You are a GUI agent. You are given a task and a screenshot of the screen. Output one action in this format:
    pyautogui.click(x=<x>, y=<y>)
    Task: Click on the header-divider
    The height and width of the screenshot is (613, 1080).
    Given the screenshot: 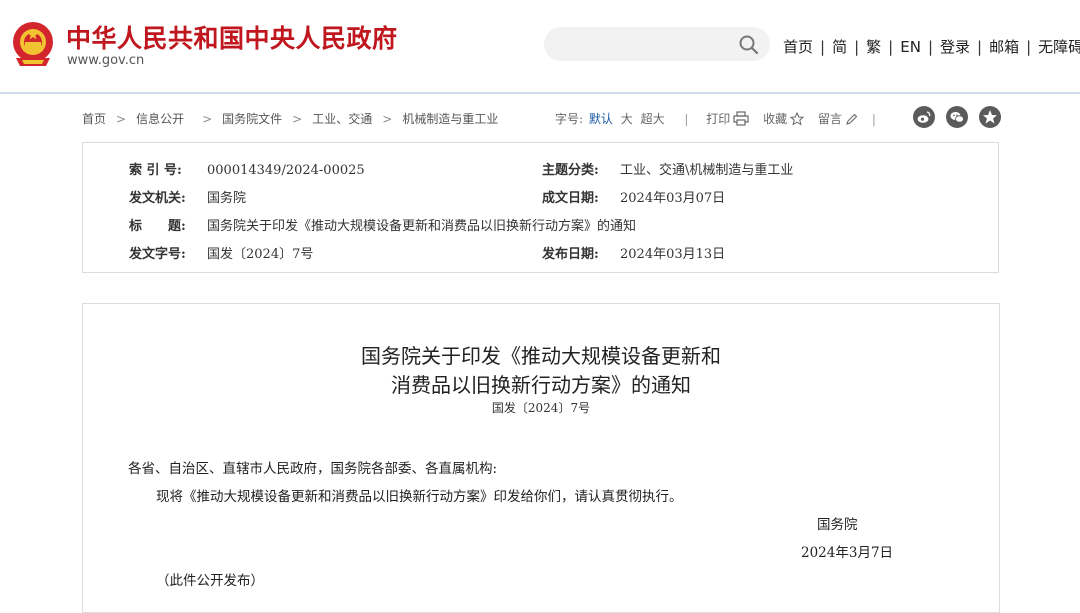 What is the action you would take?
    pyautogui.click(x=540, y=93)
    